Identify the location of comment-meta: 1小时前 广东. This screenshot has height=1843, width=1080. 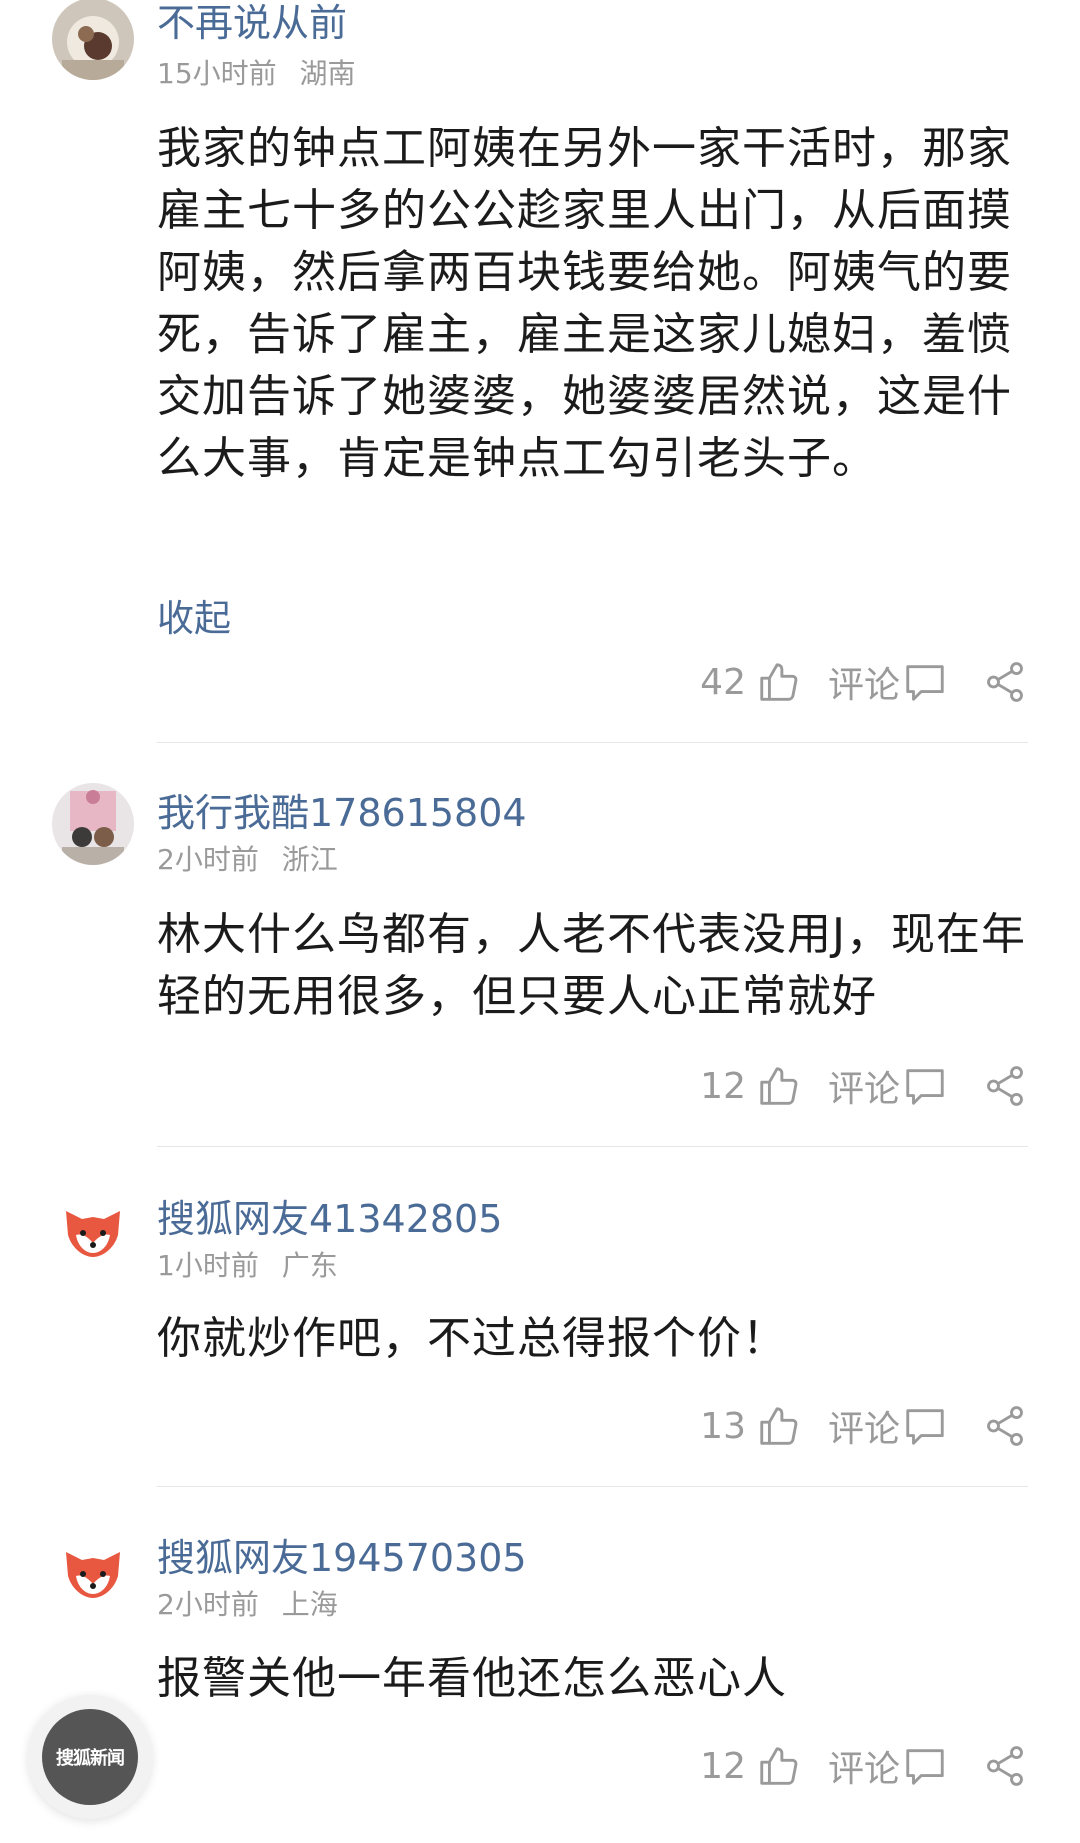
(247, 1264).